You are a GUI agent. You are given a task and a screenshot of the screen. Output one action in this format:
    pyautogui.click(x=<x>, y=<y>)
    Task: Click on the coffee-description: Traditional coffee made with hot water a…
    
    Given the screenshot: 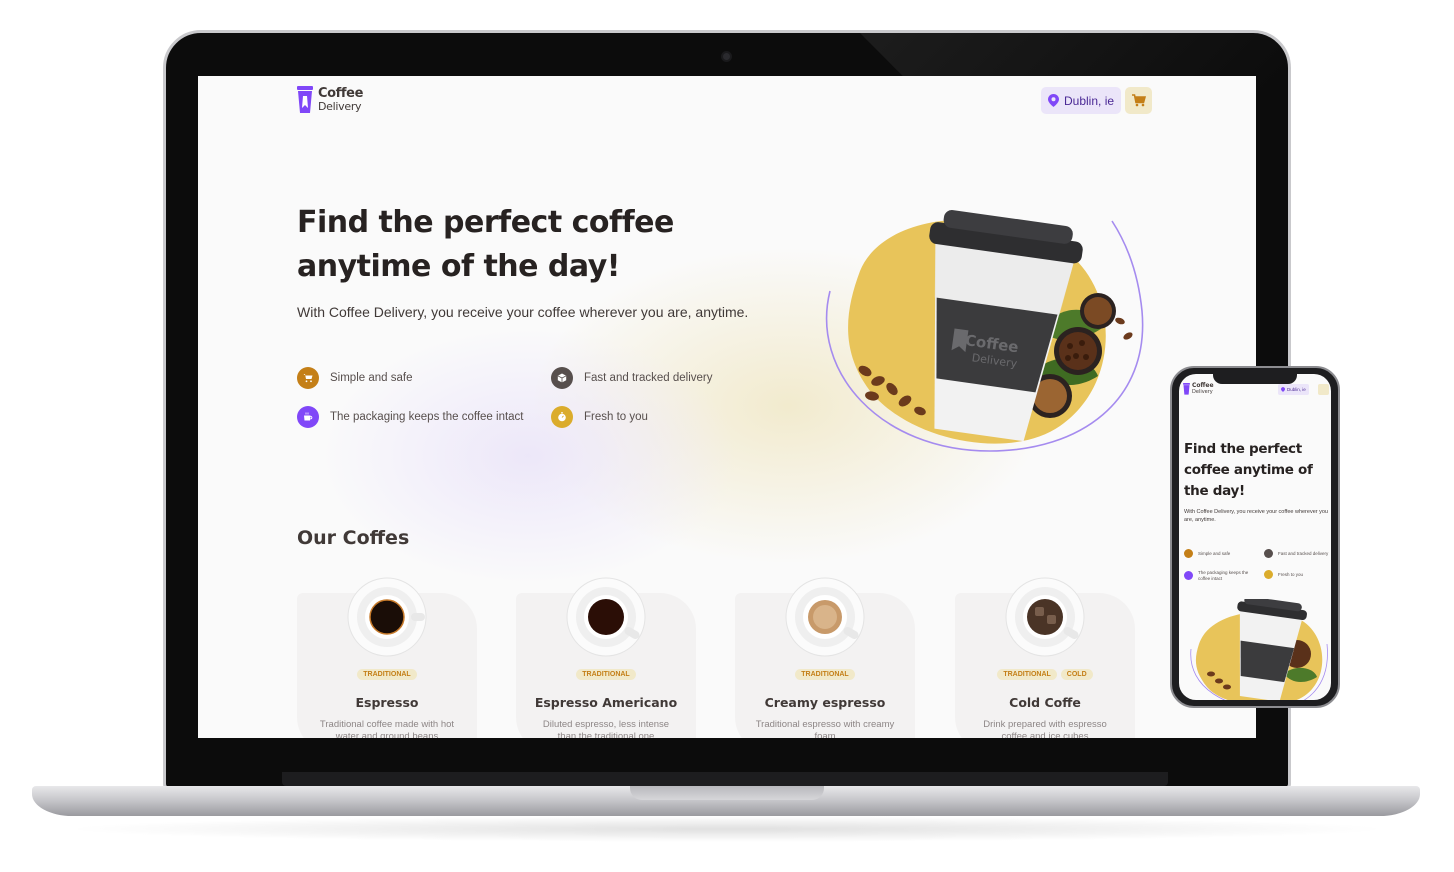 What is the action you would take?
    pyautogui.click(x=387, y=728)
    